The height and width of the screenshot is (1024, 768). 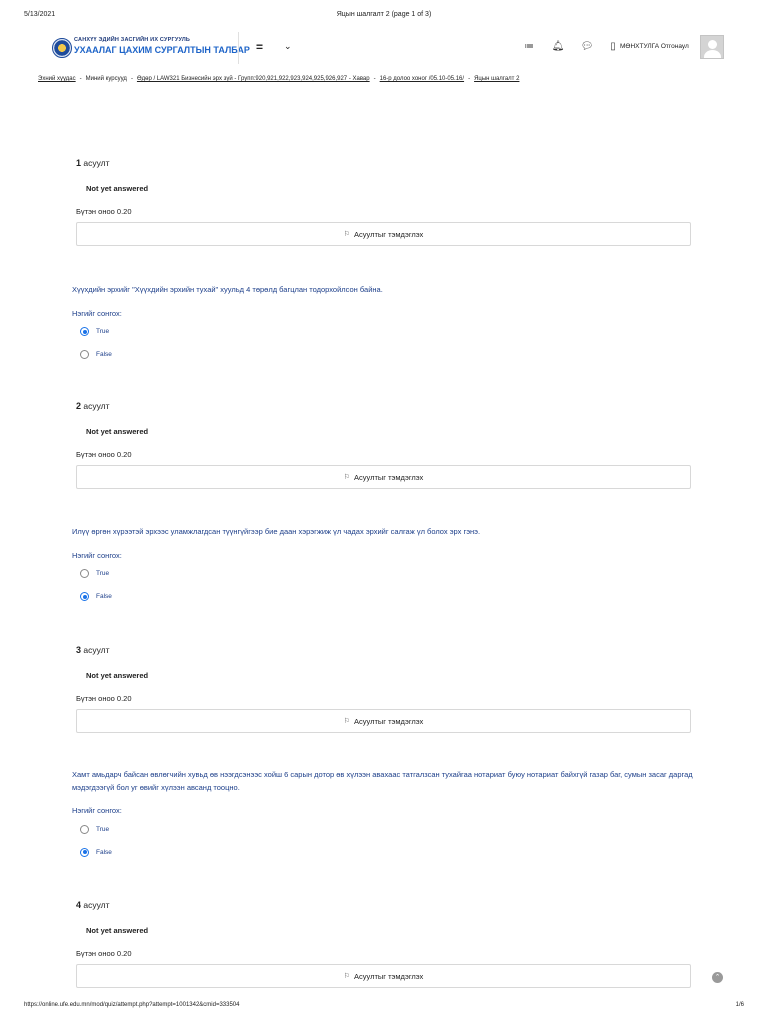 What do you see at coordinates (384, 650) in the screenshot?
I see `question-title: 3 асуулт` at bounding box center [384, 650].